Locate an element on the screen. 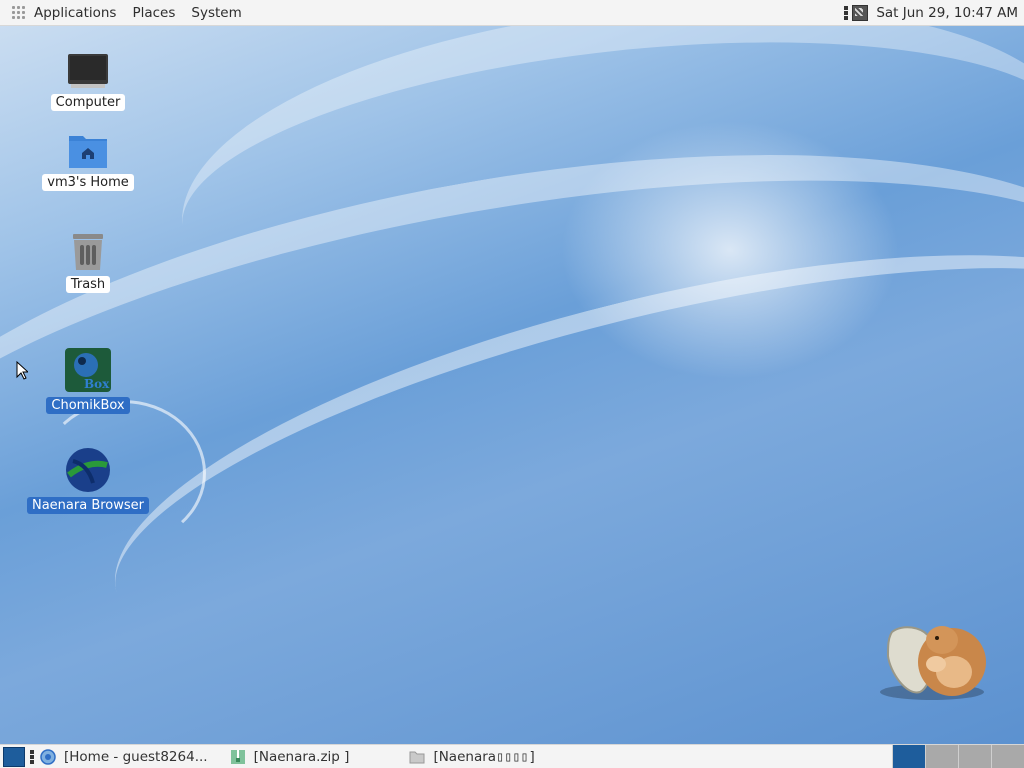  naenara-browser-icon is located at coordinates (88, 470).